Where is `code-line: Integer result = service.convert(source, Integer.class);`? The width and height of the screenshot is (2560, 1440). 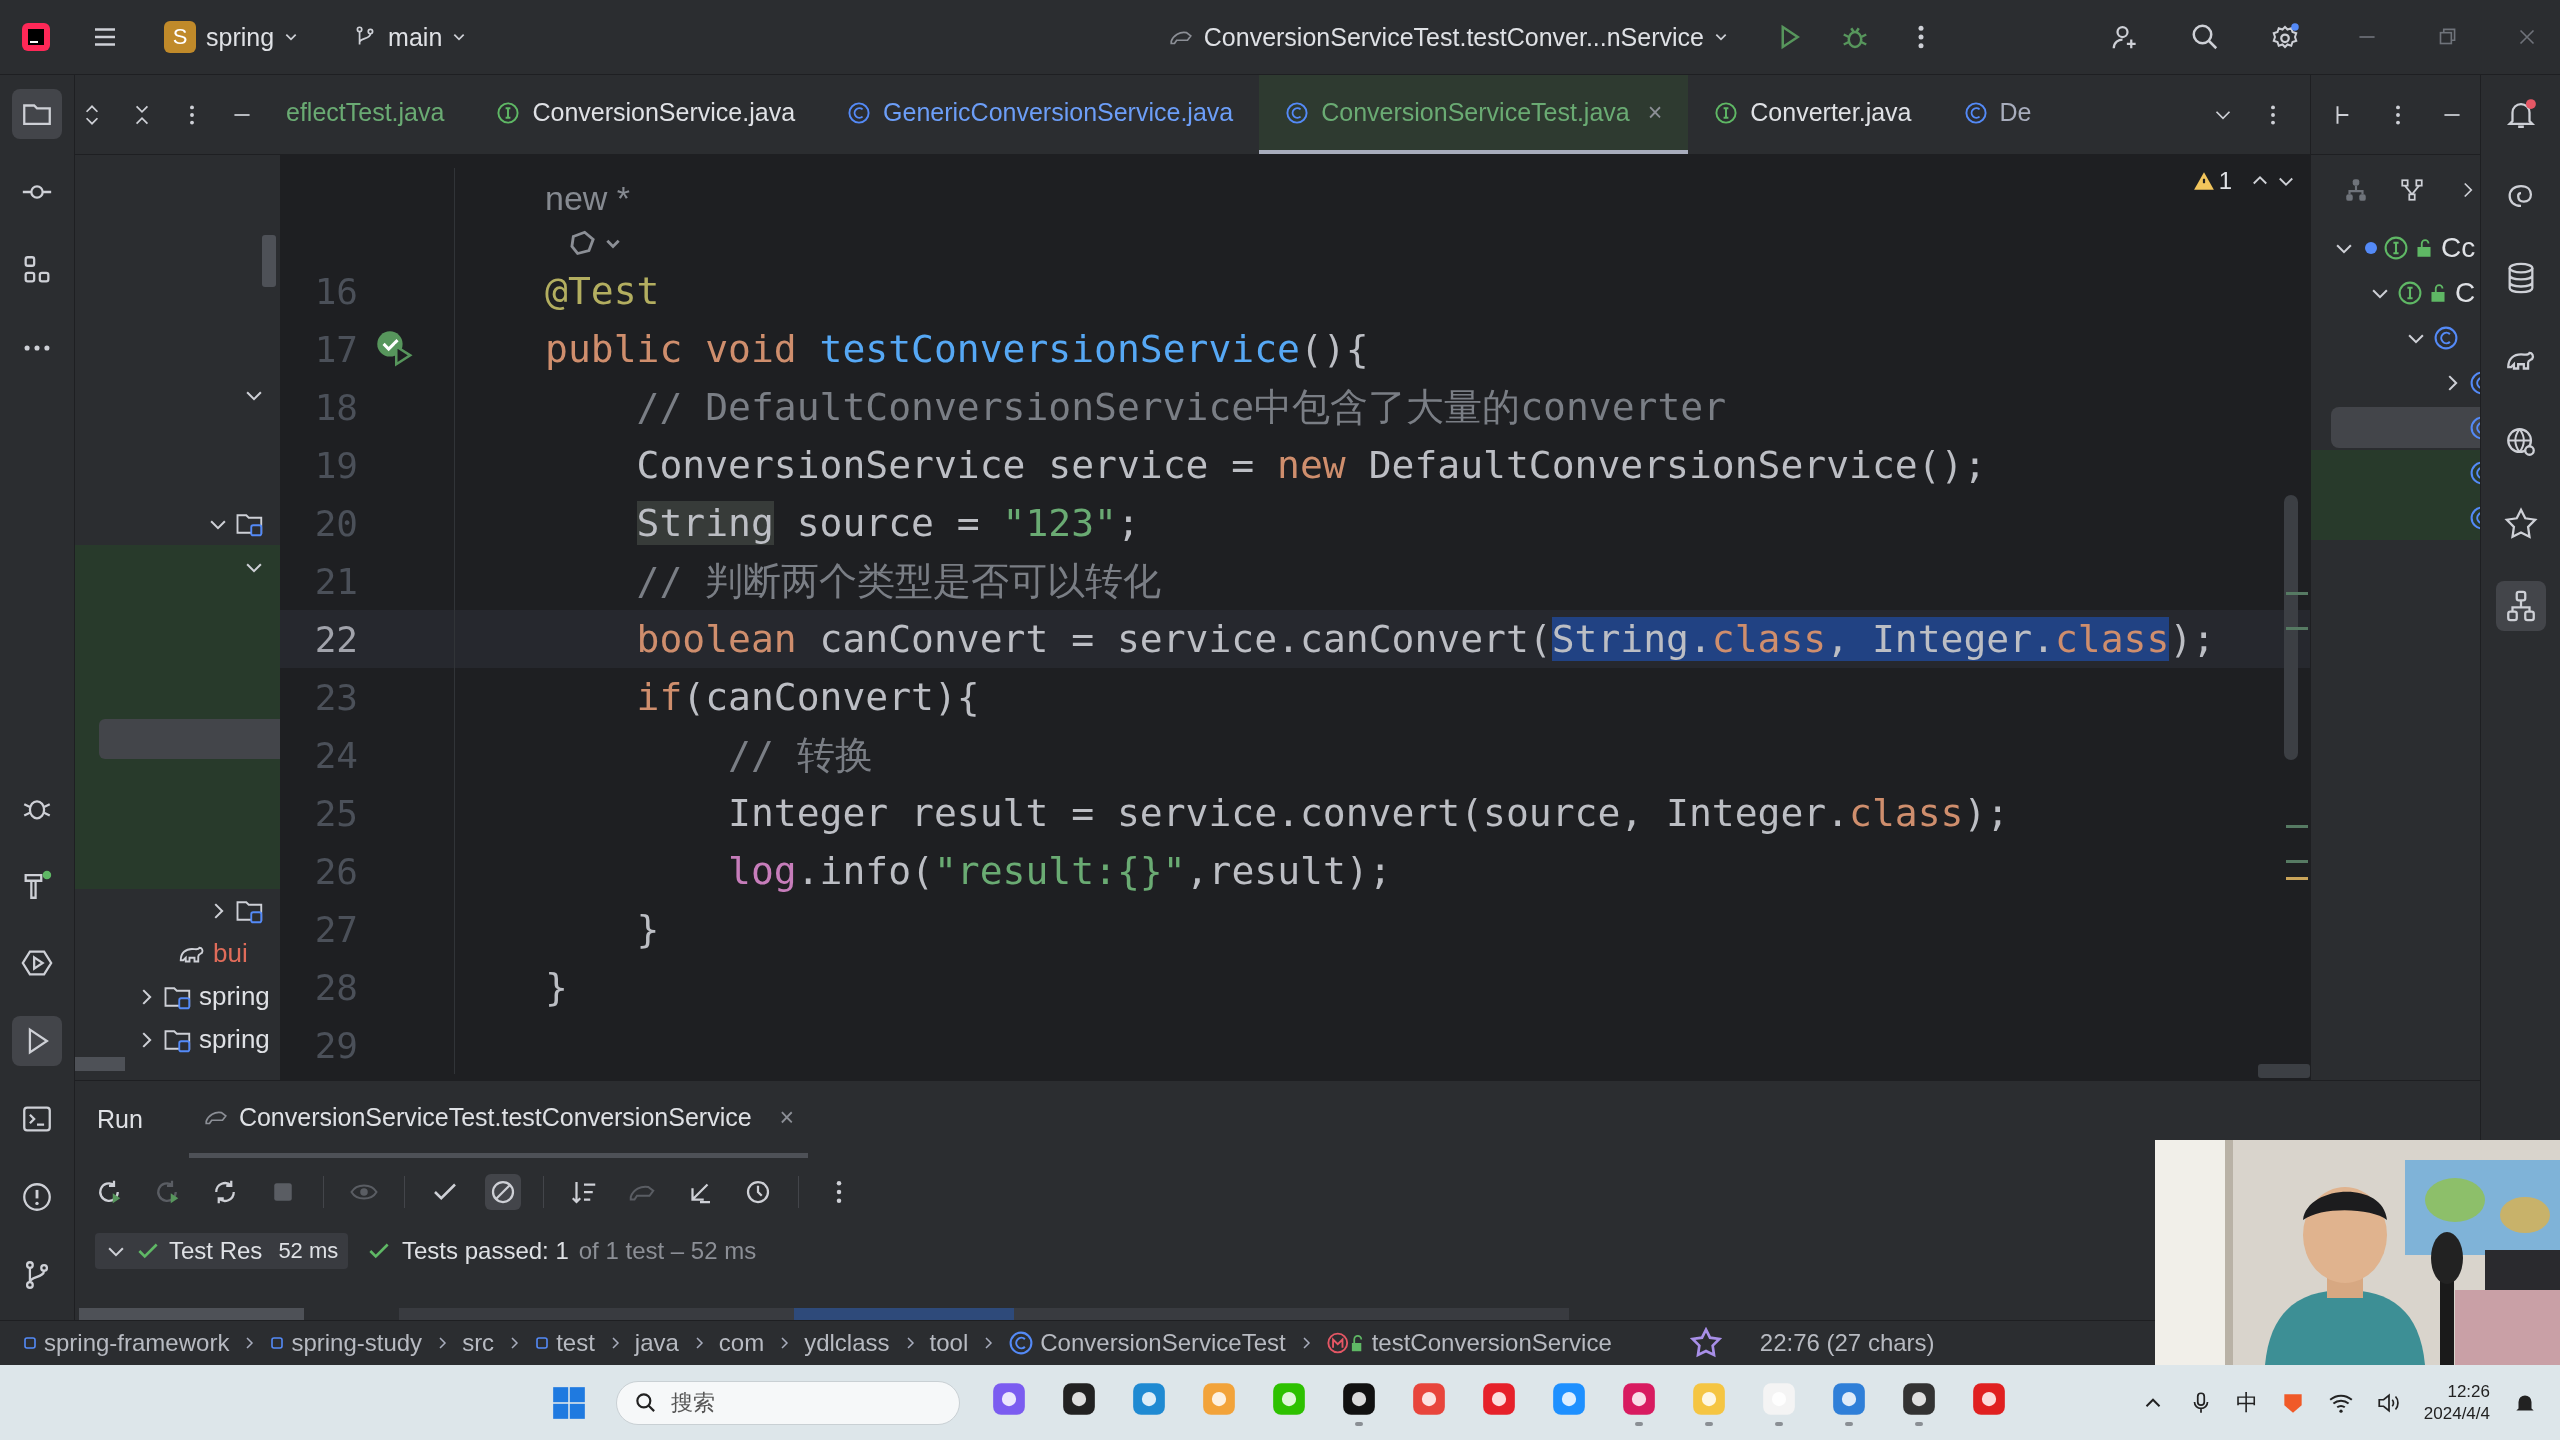
code-line: Integer result = service.convert(source, Integer.class); is located at coordinates (1368, 813).